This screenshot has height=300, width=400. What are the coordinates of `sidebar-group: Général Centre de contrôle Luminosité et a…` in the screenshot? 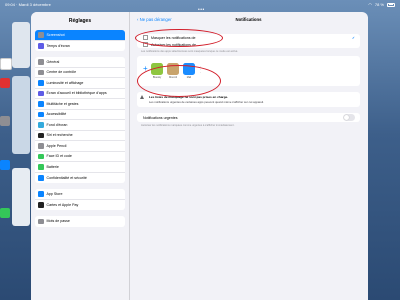 It's located at (80, 120).